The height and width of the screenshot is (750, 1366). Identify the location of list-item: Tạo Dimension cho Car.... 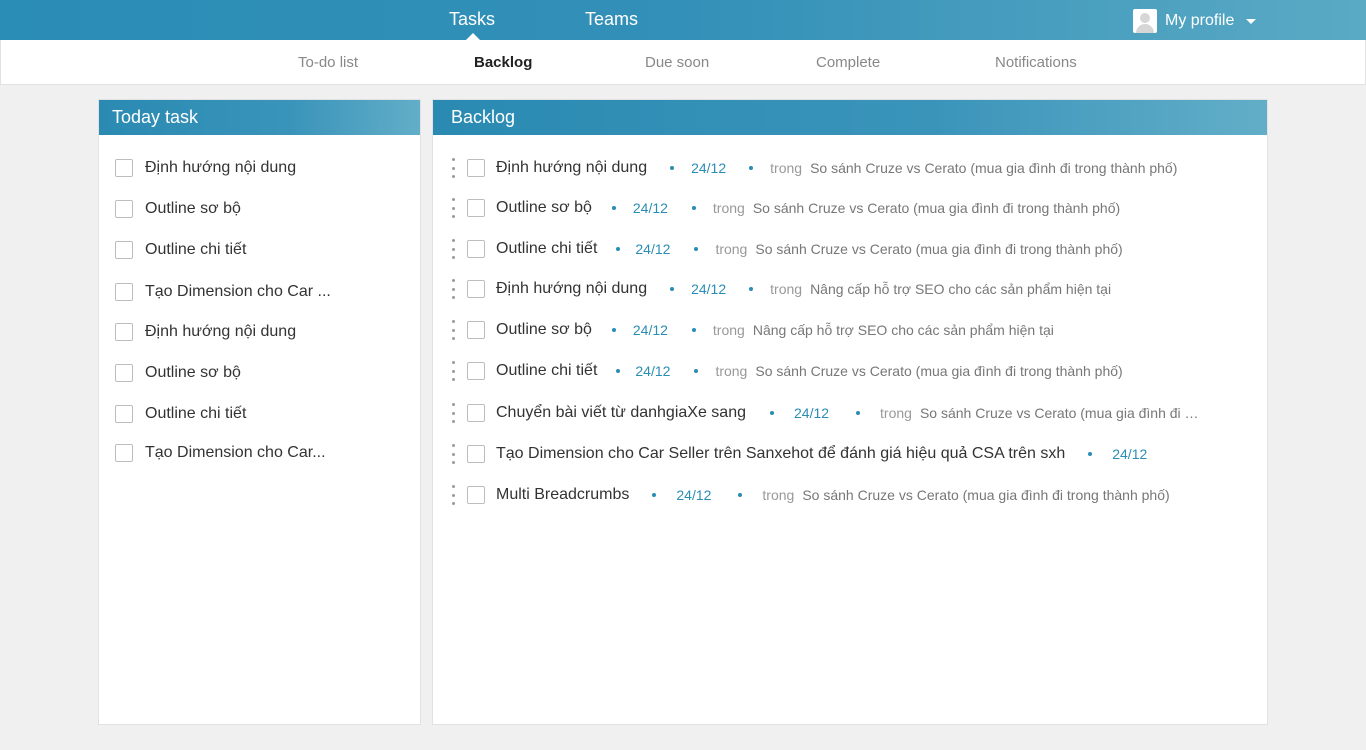
(220, 453).